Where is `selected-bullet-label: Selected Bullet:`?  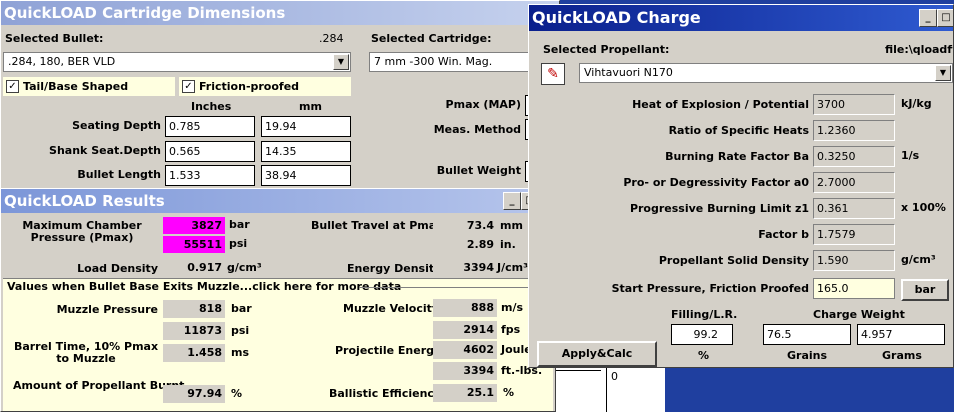
selected-bullet-label: Selected Bullet: is located at coordinates (54, 38).